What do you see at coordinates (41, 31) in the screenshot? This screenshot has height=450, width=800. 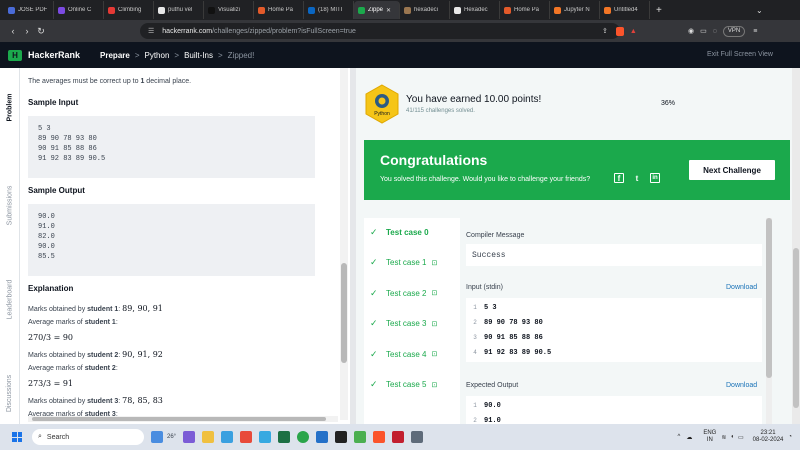 I see `reload-icon: ↻` at bounding box center [41, 31].